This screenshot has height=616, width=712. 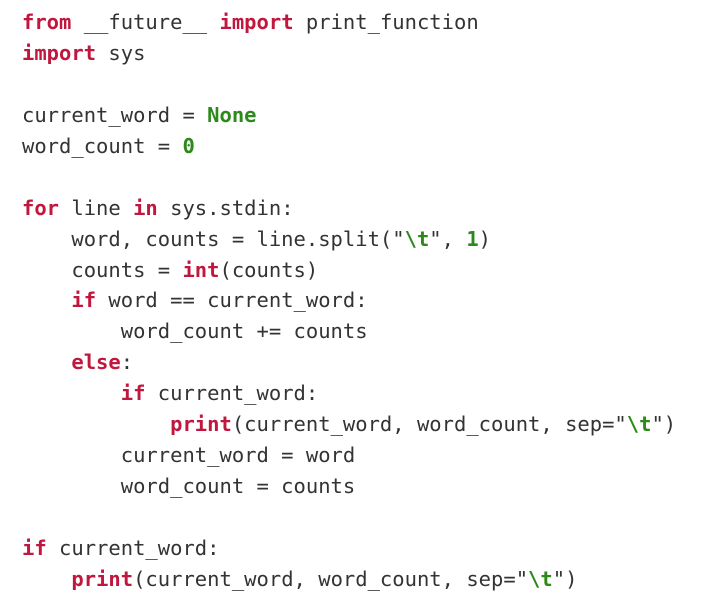 What do you see at coordinates (47, 22) in the screenshot?
I see `keyword-token: from` at bounding box center [47, 22].